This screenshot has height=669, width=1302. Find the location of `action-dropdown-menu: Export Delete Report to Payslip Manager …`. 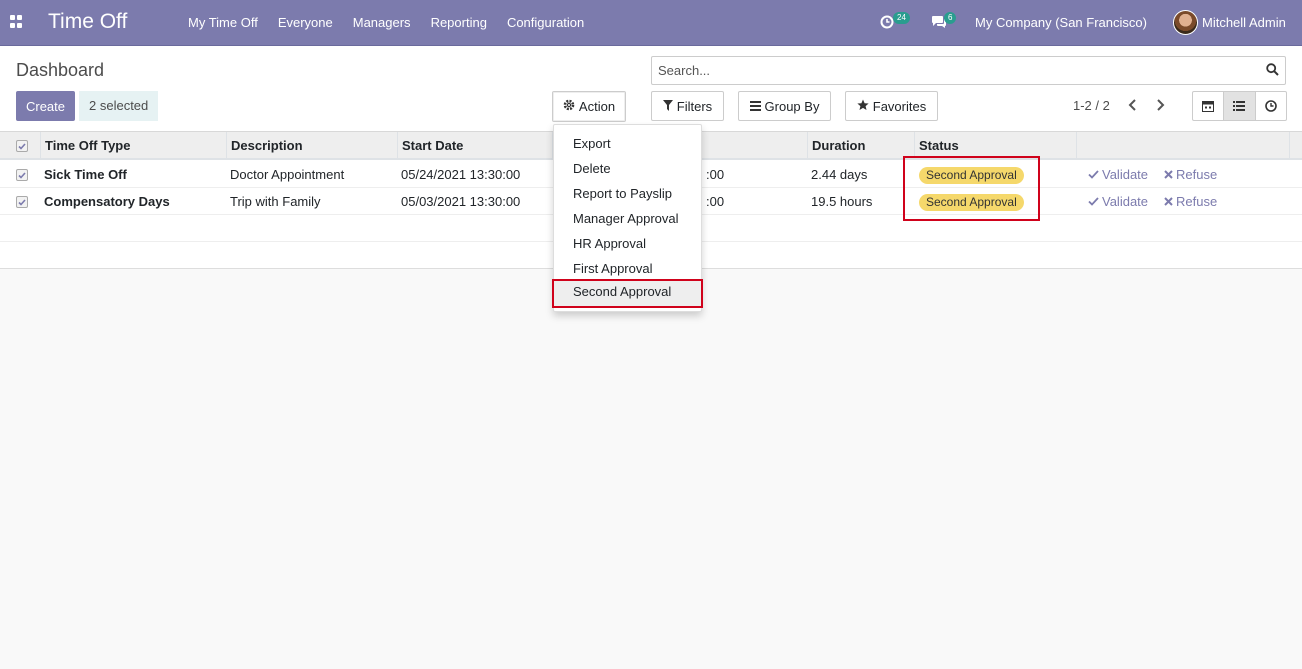

action-dropdown-menu: Export Delete Report to Payslip Manager … is located at coordinates (627, 218).